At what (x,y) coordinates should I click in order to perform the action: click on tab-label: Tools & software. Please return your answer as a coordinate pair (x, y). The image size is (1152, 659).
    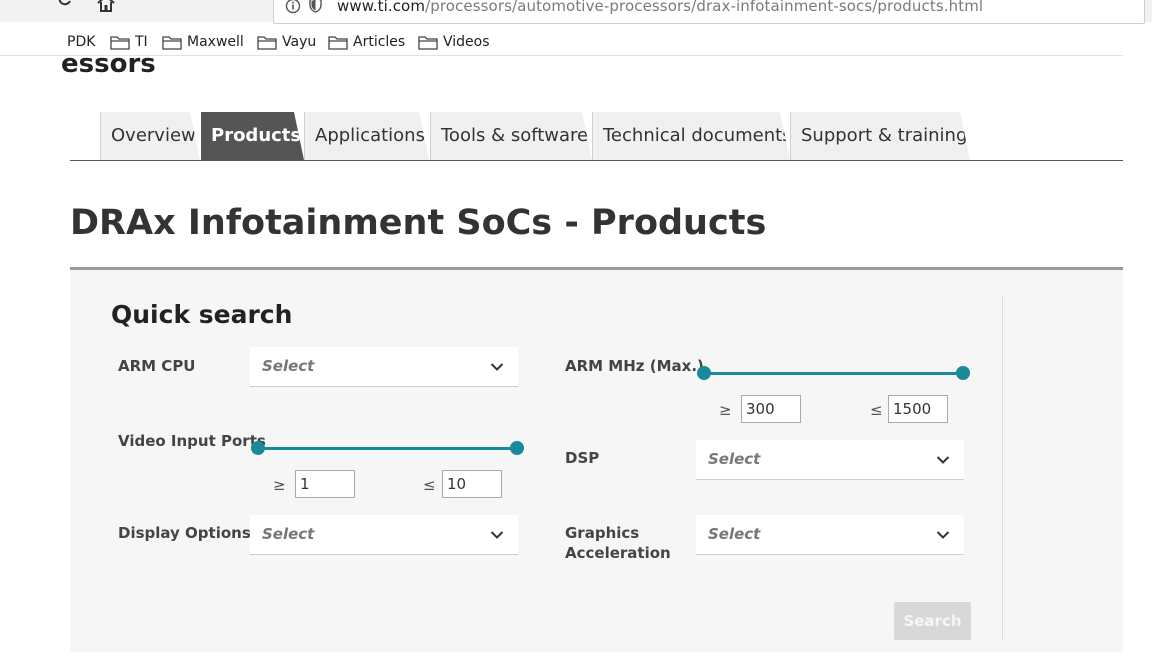
    Looking at the image, I should click on (515, 135).